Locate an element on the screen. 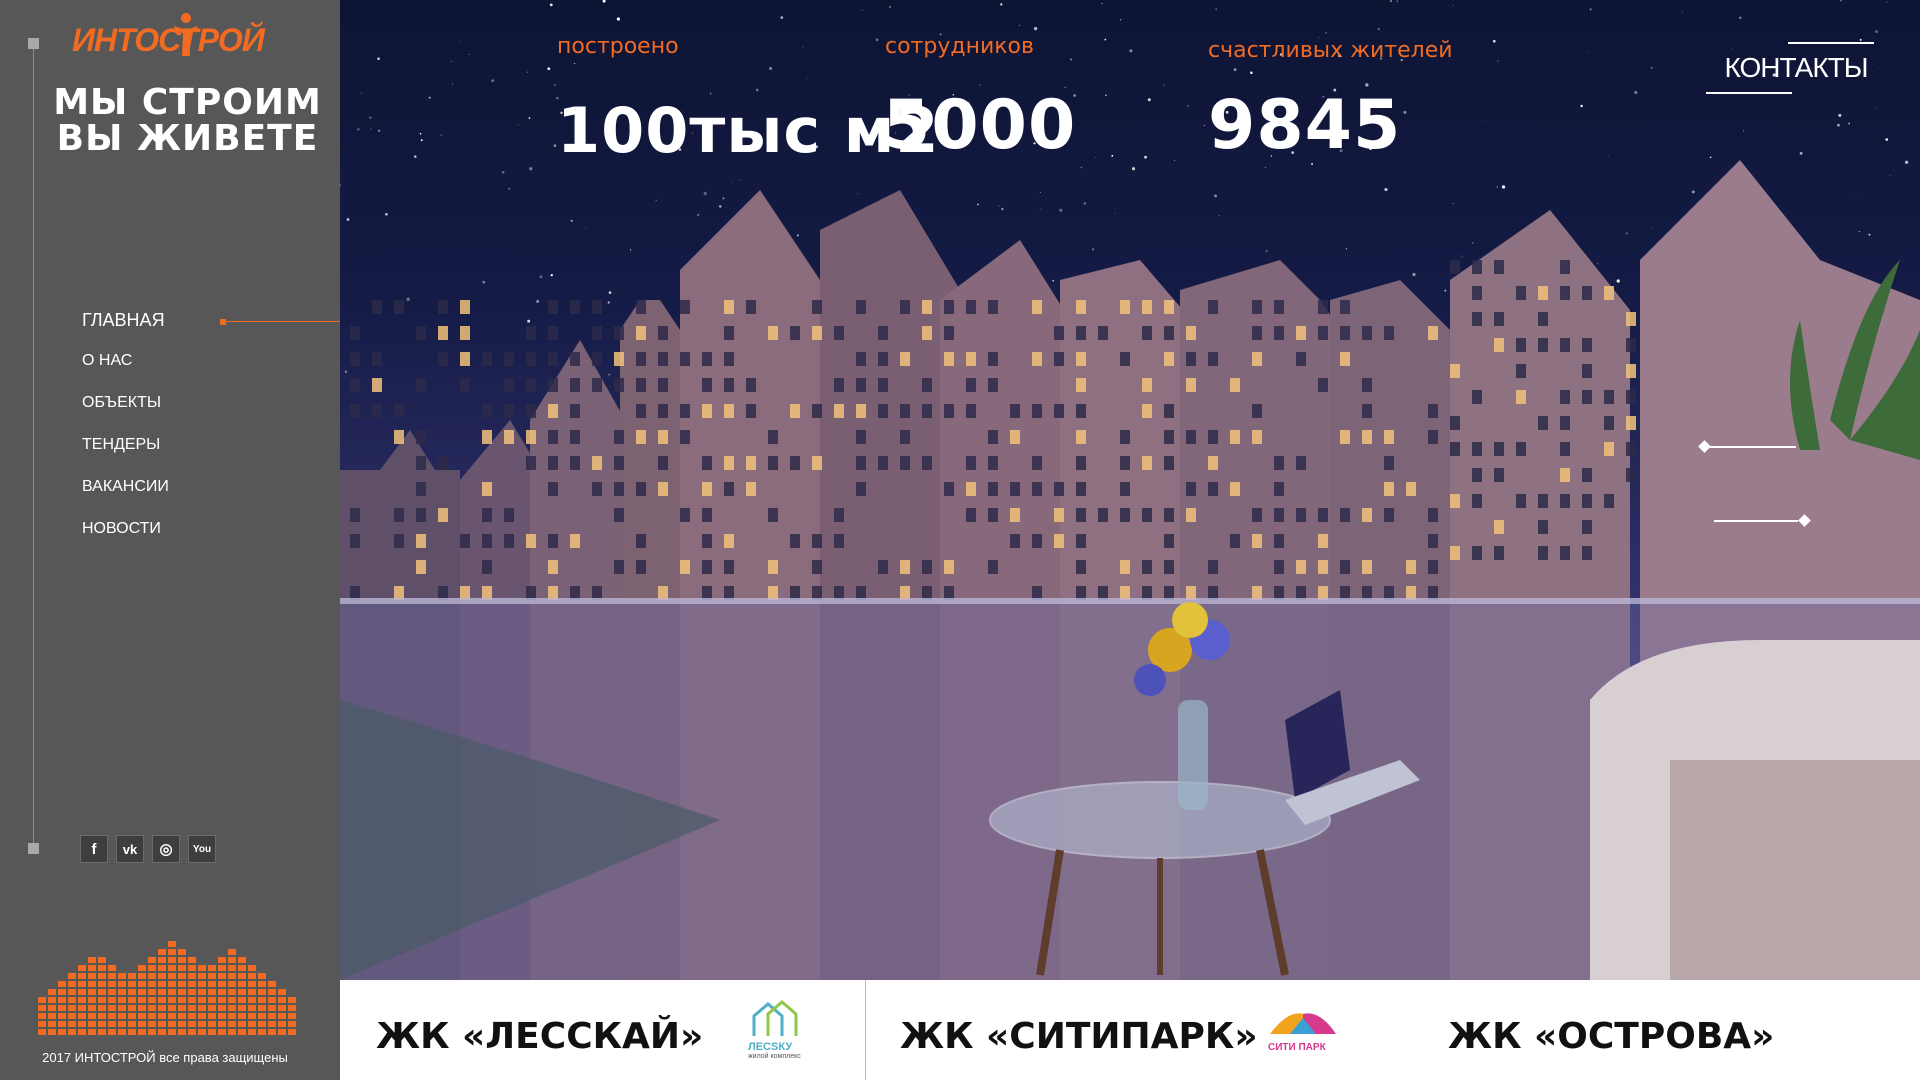 The width and height of the screenshot is (1920, 1080). logo: ИНТОСТРОЙ is located at coordinates (191, 37).